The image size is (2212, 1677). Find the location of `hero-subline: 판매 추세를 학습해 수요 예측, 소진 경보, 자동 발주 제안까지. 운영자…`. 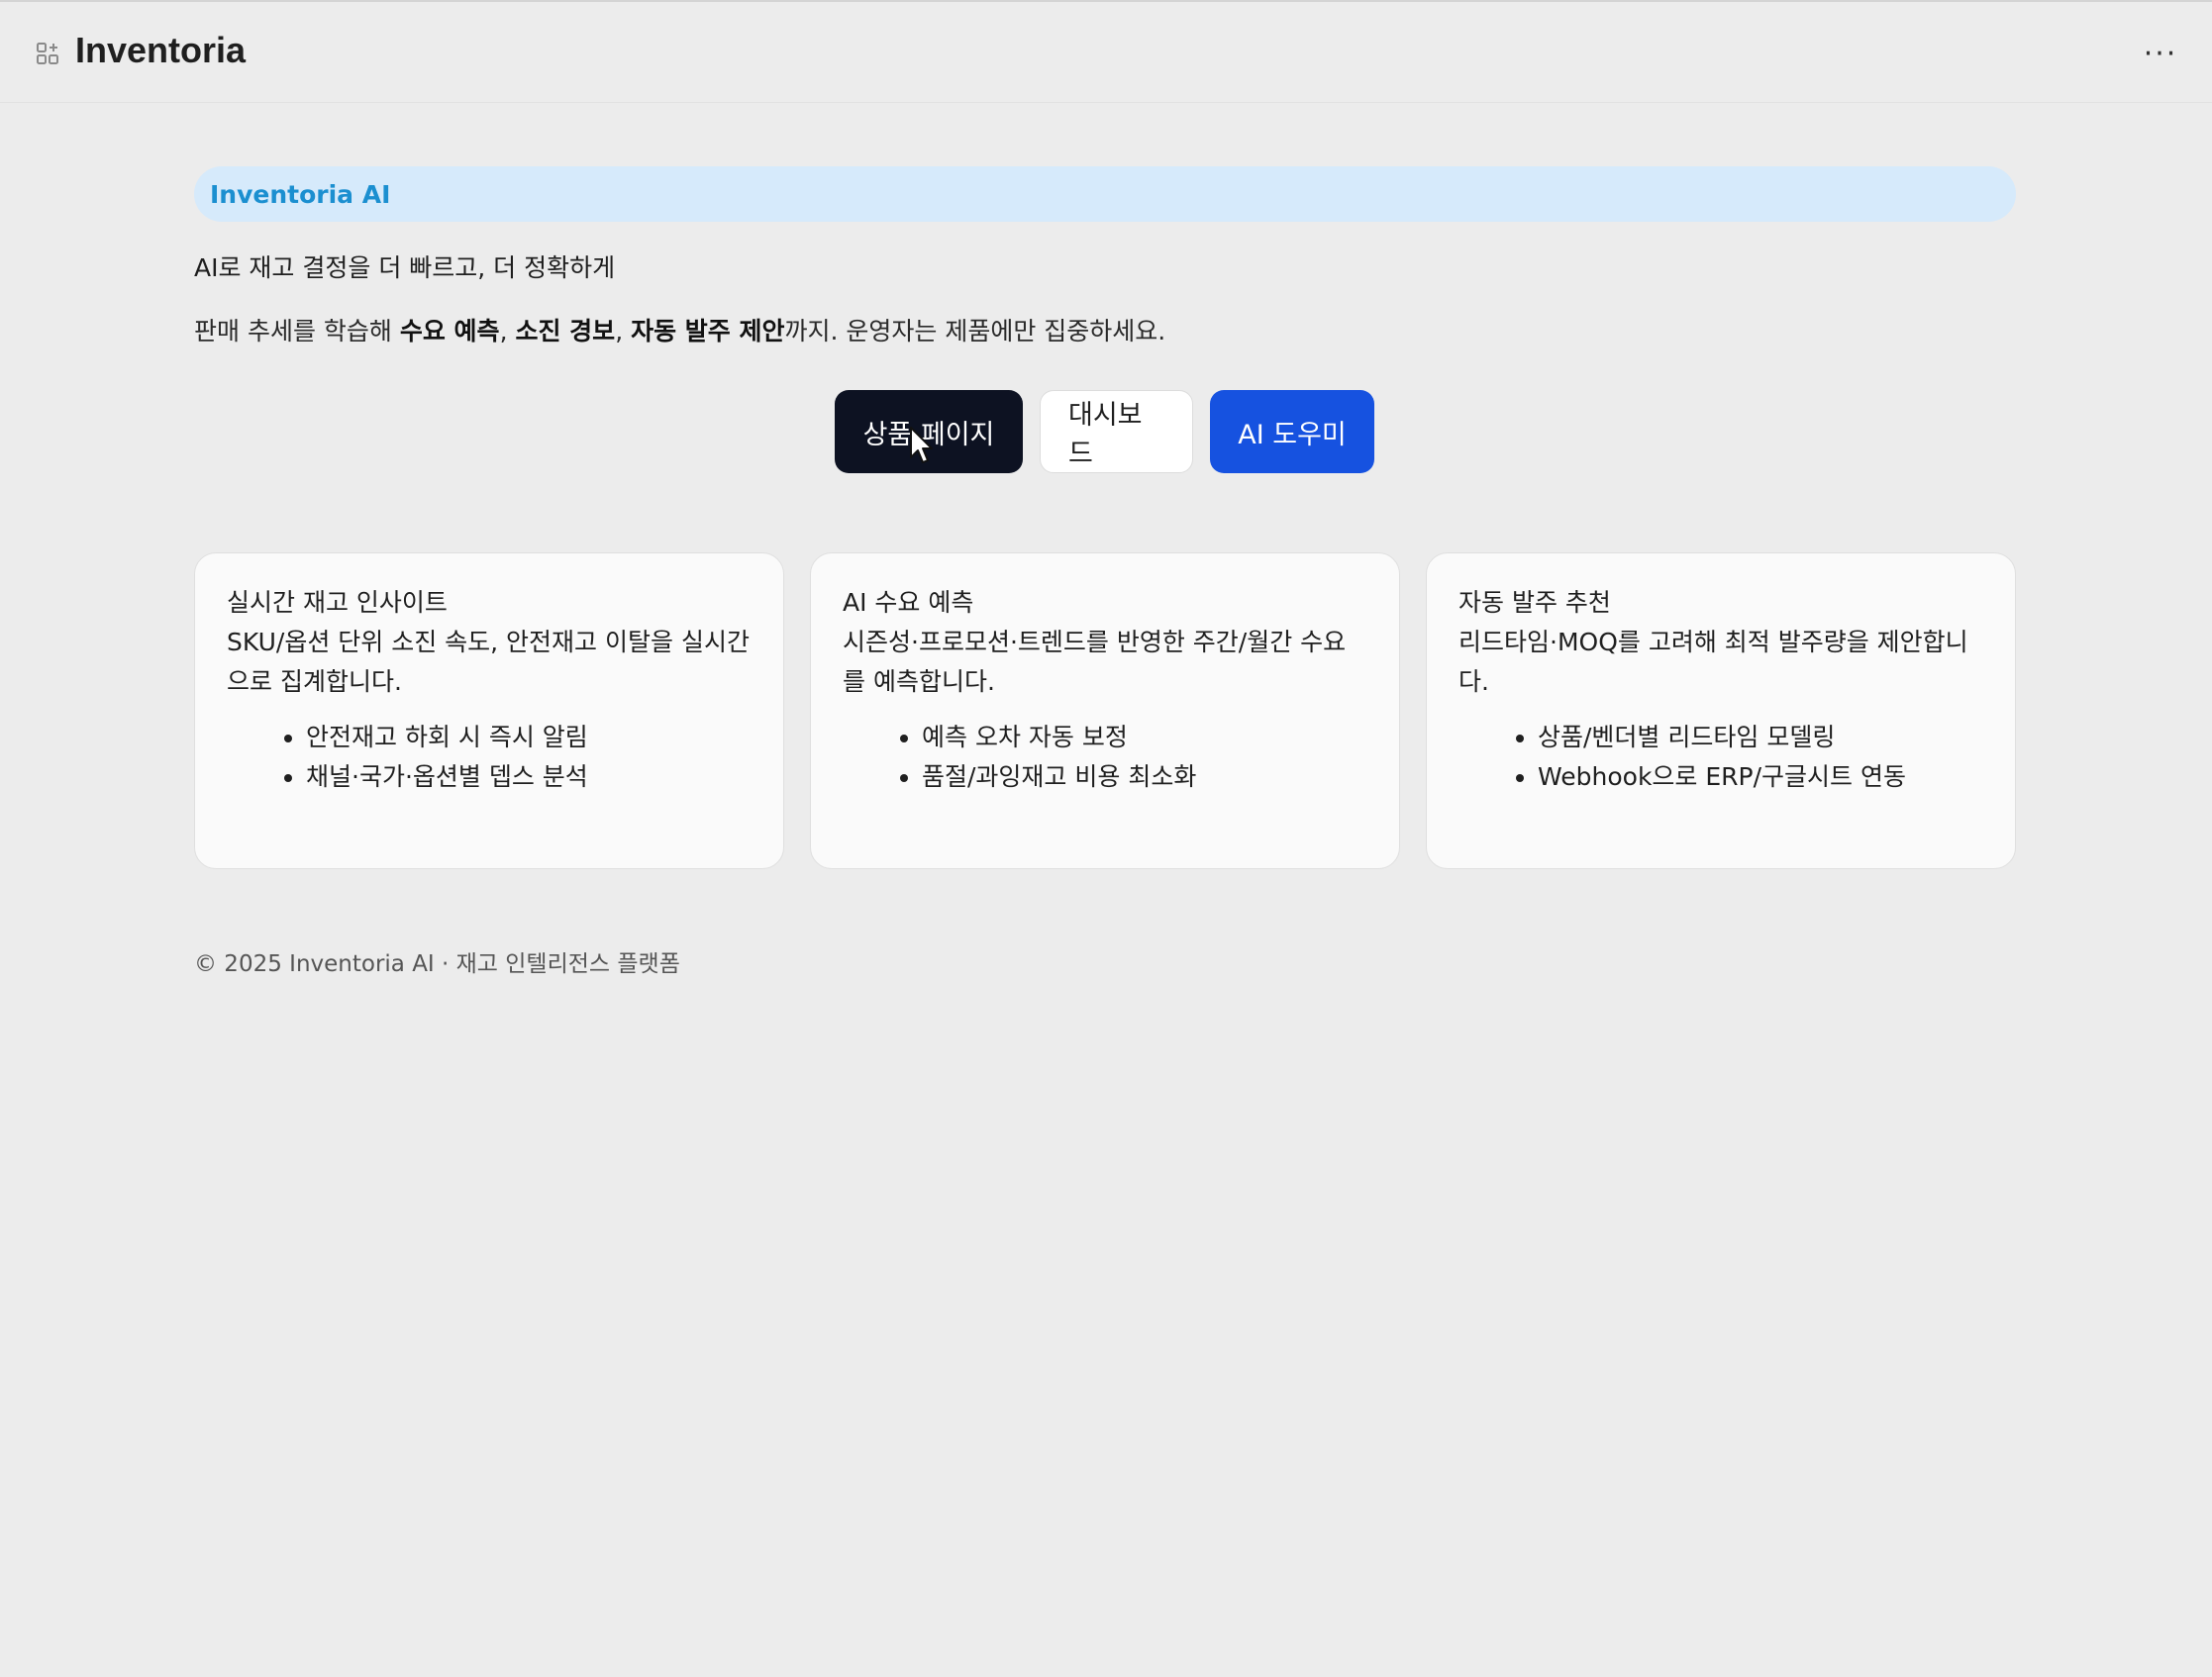

hero-subline: 판매 추세를 학습해 수요 예측, 소진 경보, 자동 발주 제안까지. 운영자… is located at coordinates (1105, 332).